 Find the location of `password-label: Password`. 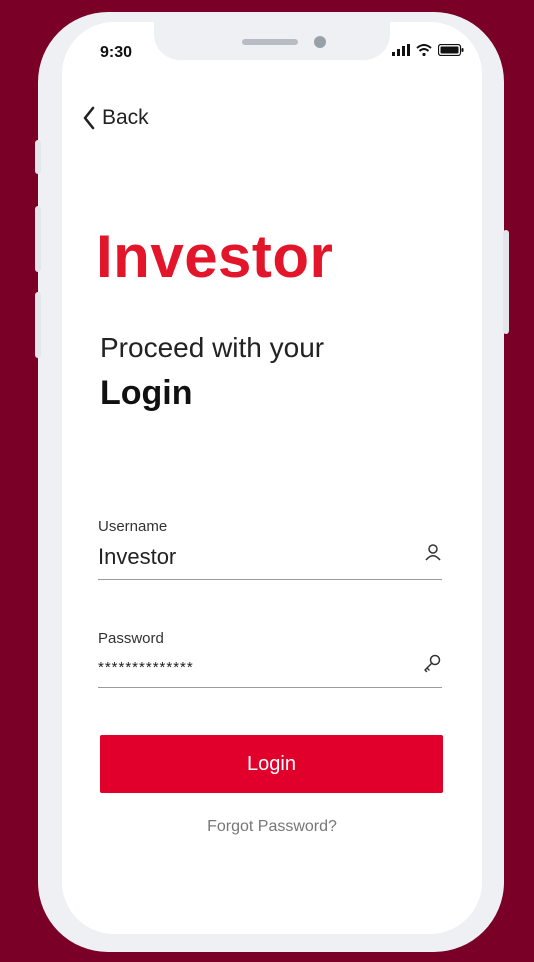

password-label: Password is located at coordinates (131, 638).